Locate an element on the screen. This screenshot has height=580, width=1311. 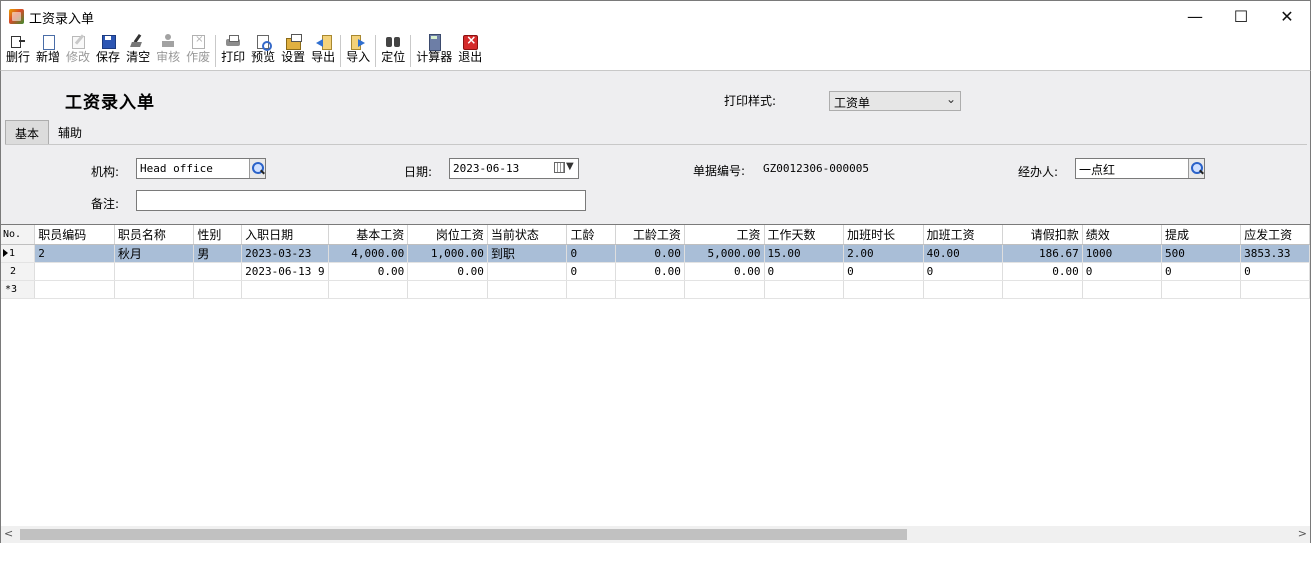
col-header-base-salary: 基本工资 is located at coordinates (368, 235).